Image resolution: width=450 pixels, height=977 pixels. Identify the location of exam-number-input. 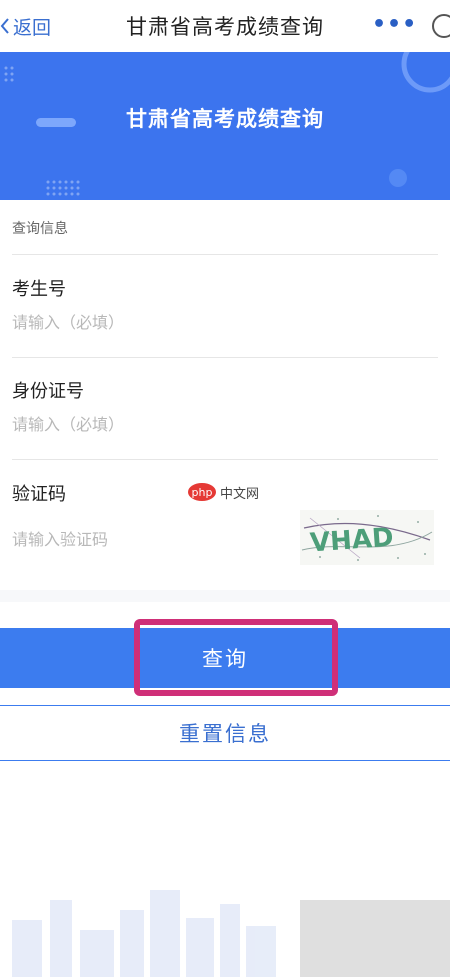
(162, 322).